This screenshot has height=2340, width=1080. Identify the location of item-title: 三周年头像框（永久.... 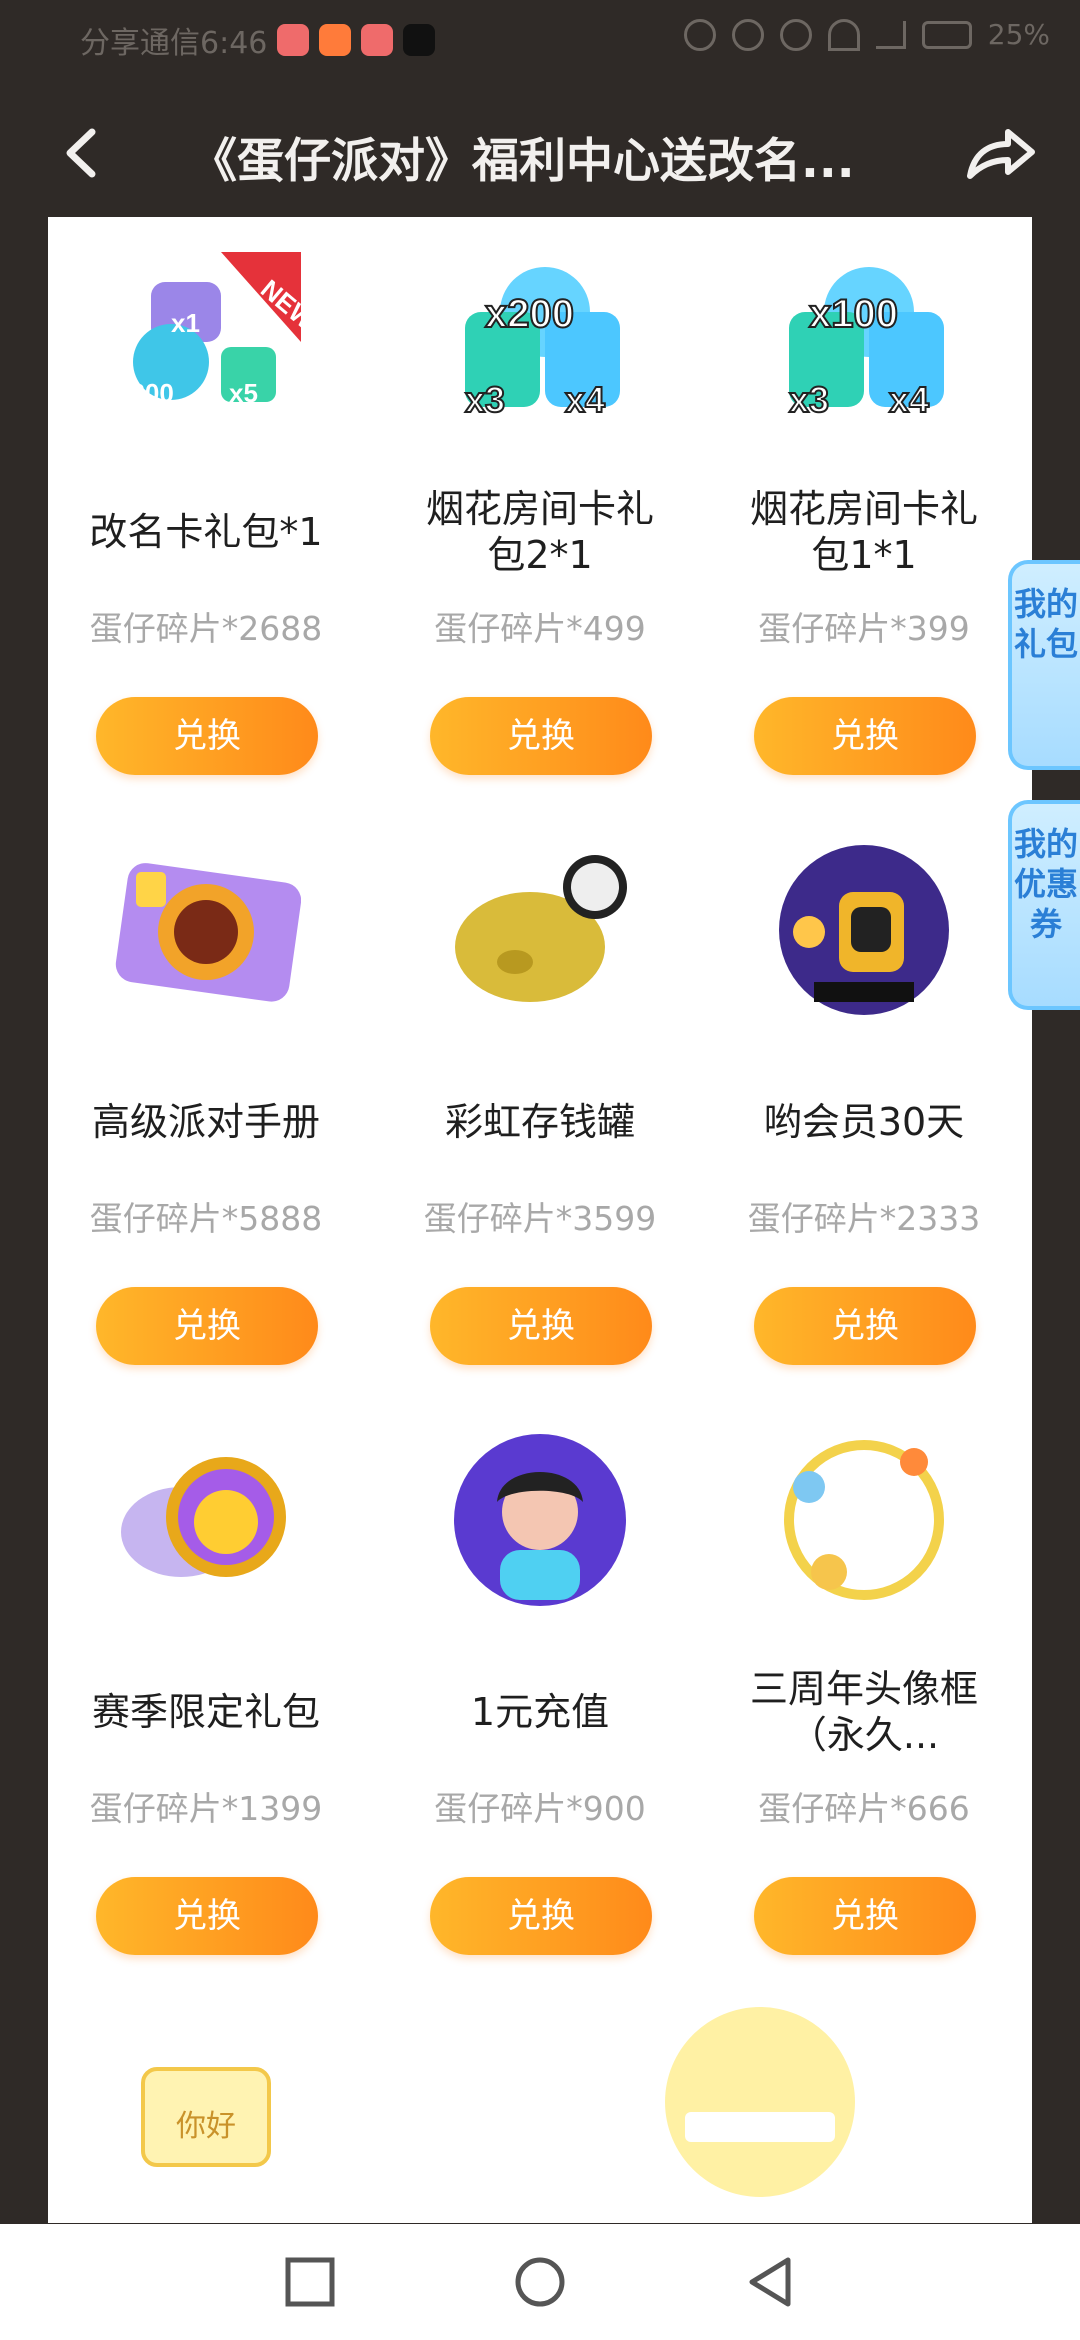
(863, 1712).